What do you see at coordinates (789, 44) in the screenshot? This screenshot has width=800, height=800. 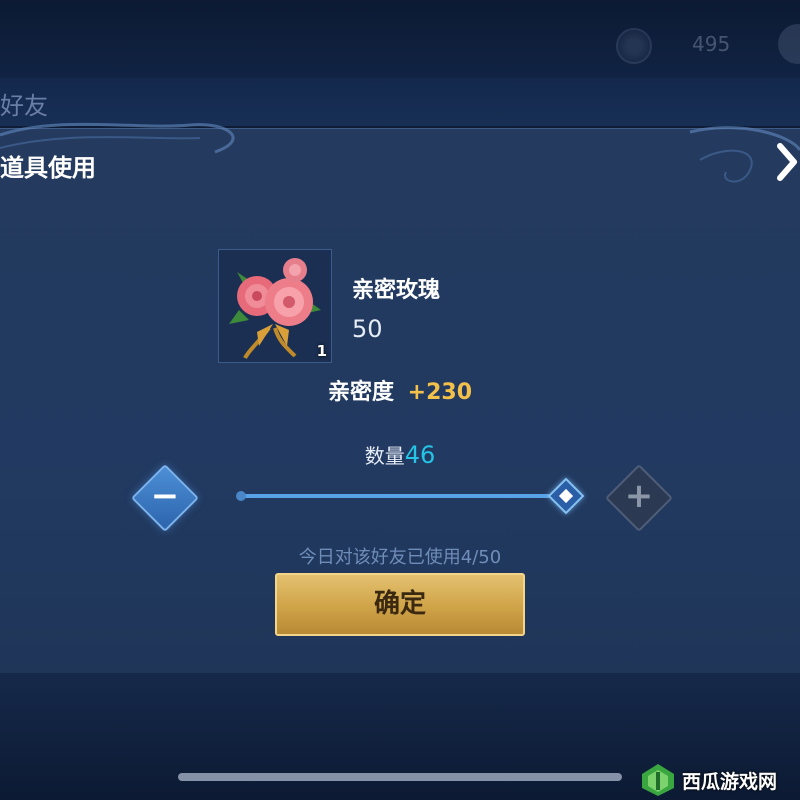 I see `avatar` at bounding box center [789, 44].